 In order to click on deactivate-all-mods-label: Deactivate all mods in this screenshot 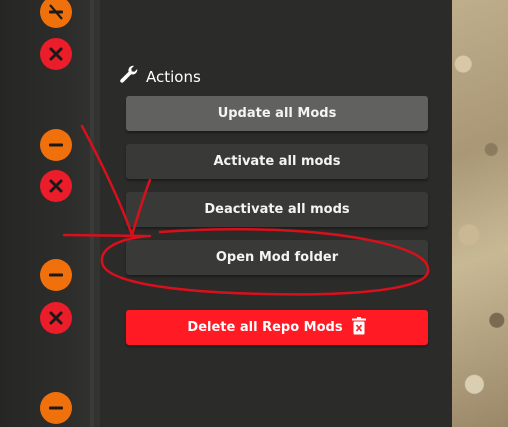, I will do `click(277, 209)`.